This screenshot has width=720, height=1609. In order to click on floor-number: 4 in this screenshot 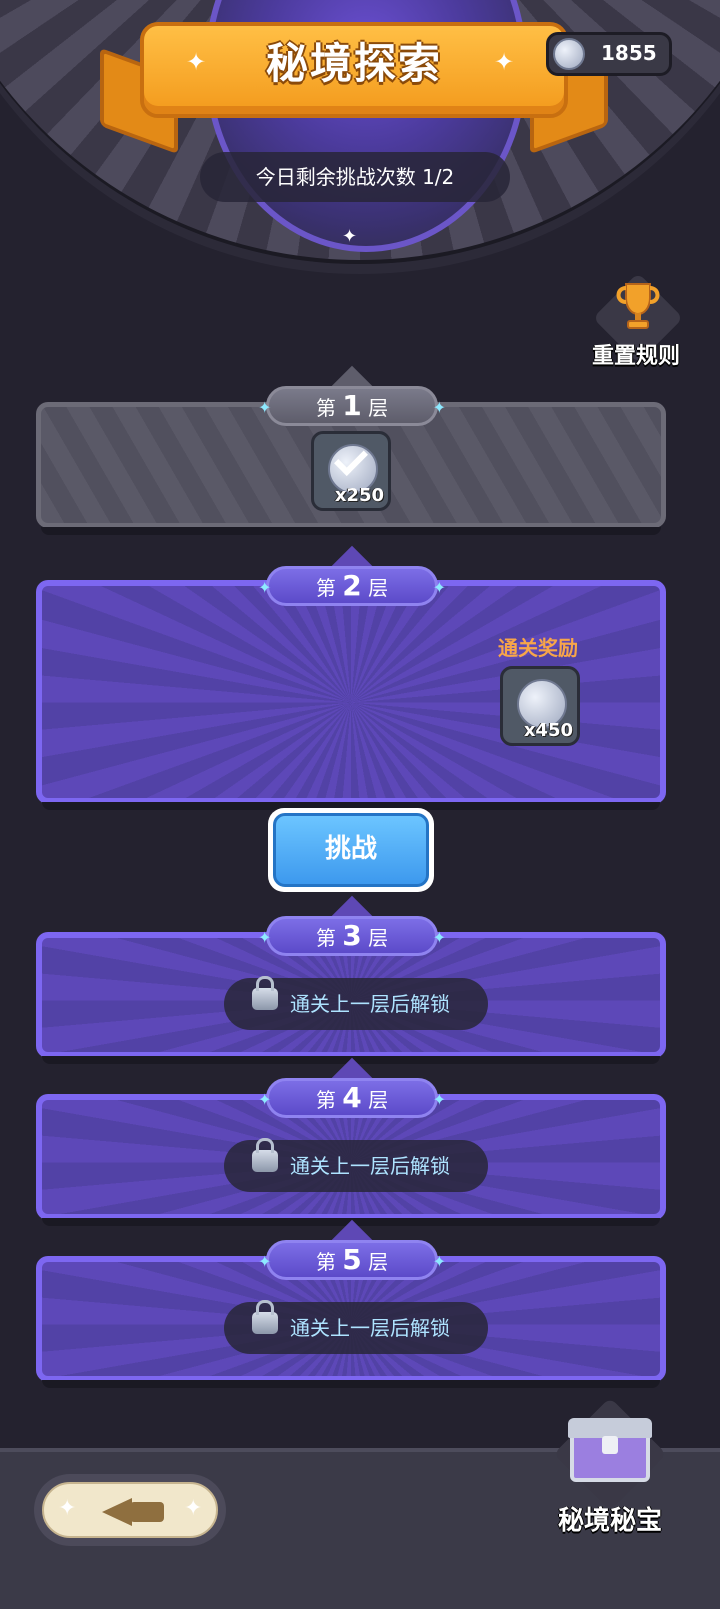, I will do `click(352, 1097)`.